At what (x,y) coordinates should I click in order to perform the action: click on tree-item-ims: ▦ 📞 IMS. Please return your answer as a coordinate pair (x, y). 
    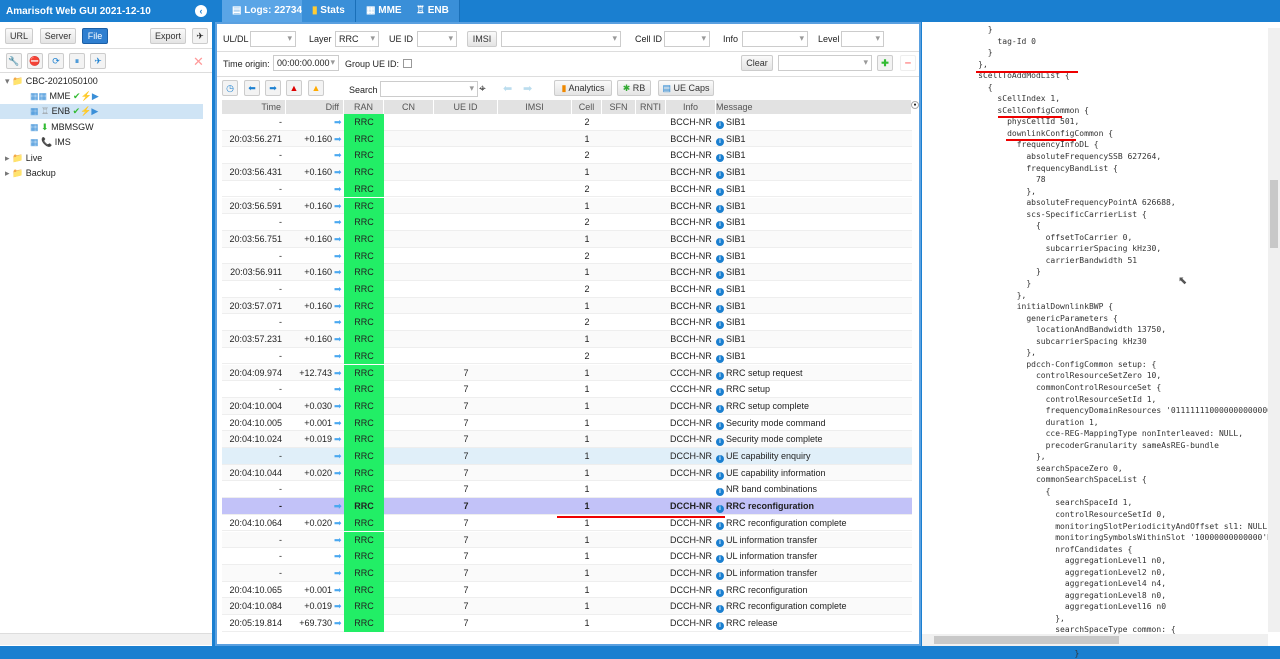
    Looking at the image, I should click on (50, 142).